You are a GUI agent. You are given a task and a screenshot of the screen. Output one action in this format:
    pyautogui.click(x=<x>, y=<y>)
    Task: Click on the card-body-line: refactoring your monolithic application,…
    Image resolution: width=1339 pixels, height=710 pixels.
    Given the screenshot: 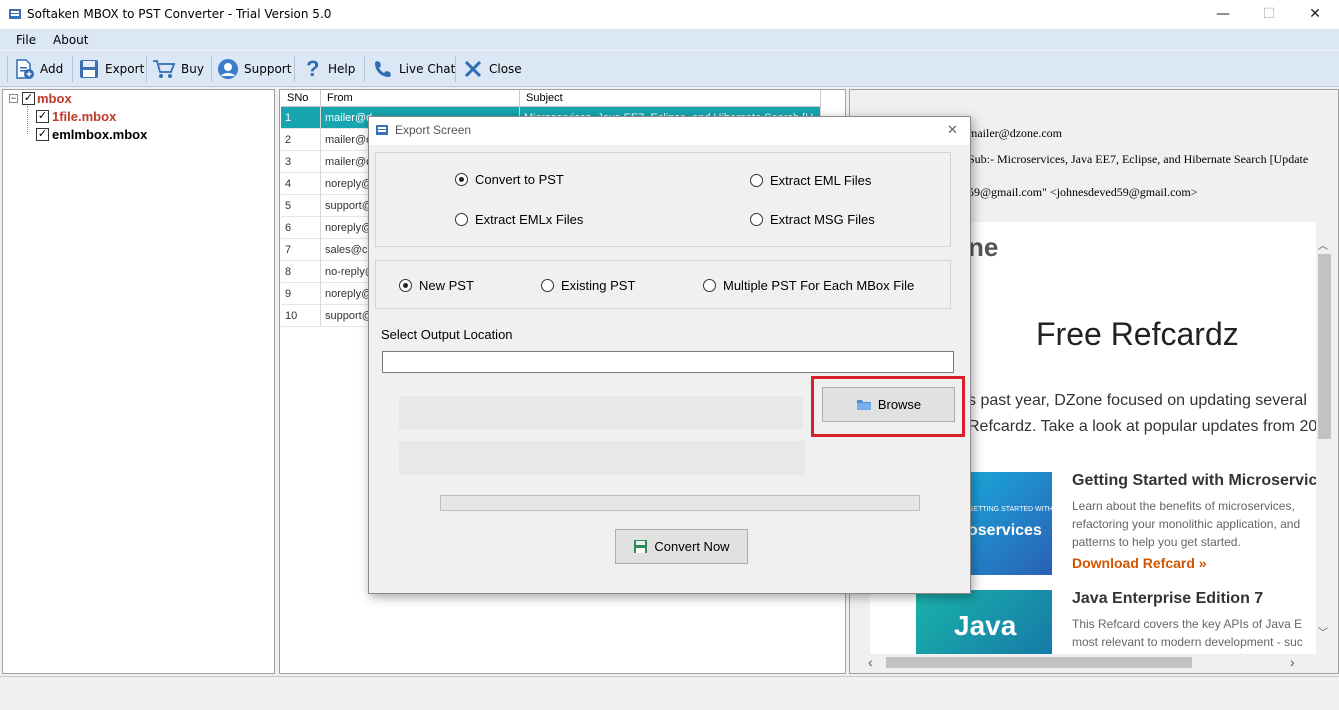 What is the action you would take?
    pyautogui.click(x=1186, y=524)
    